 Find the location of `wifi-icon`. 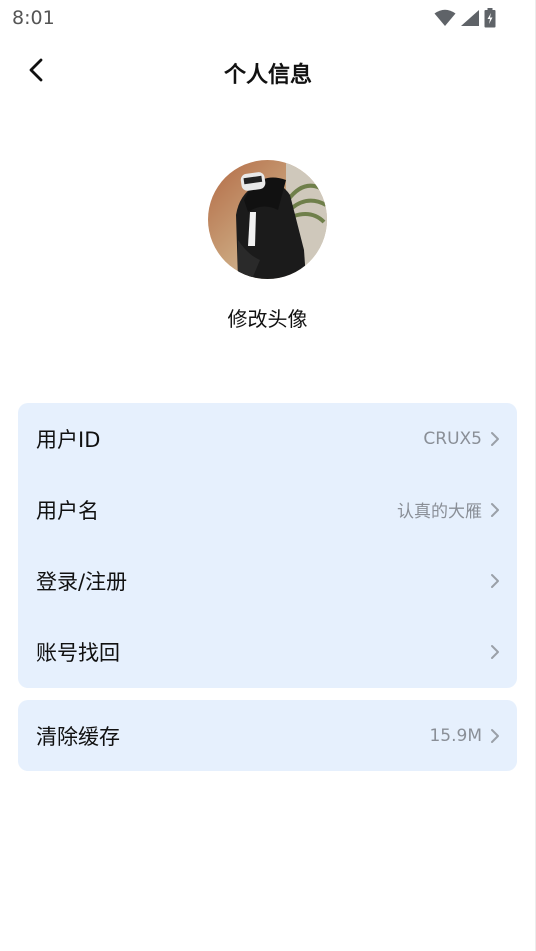

wifi-icon is located at coordinates (445, 18).